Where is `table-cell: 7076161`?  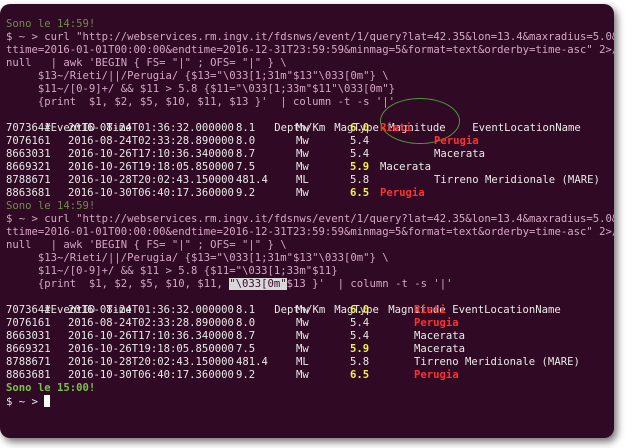
table-cell: 7076161 is located at coordinates (28, 141).